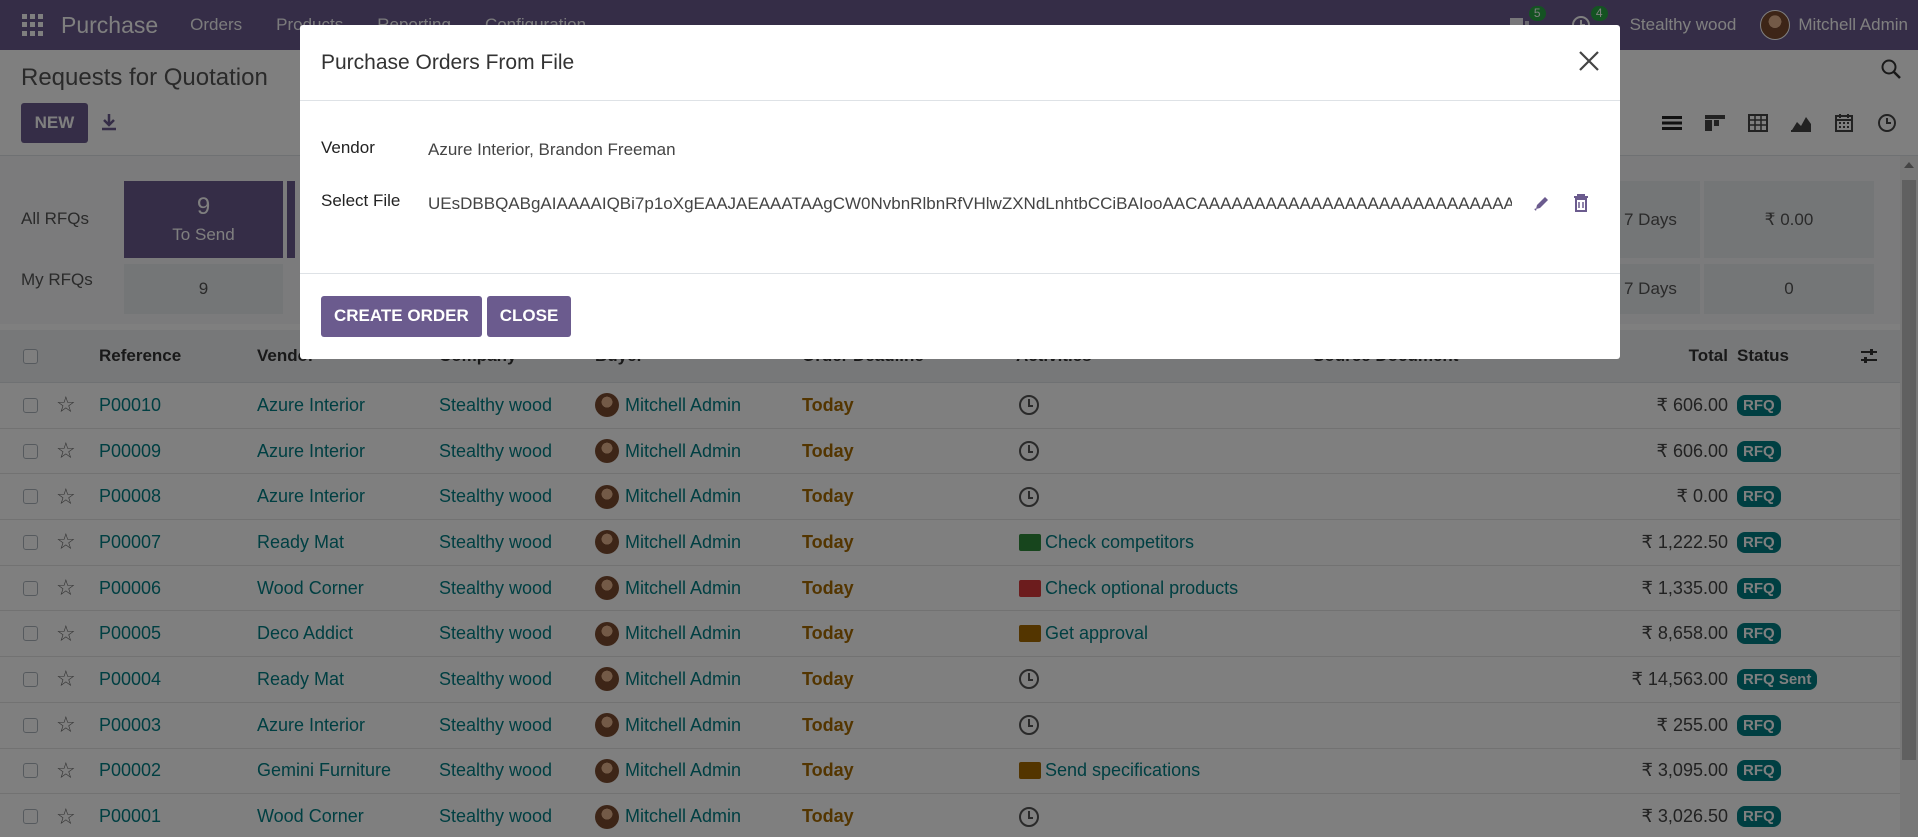 Image resolution: width=1918 pixels, height=837 pixels. I want to click on vendor-label: Vendor, so click(348, 147).